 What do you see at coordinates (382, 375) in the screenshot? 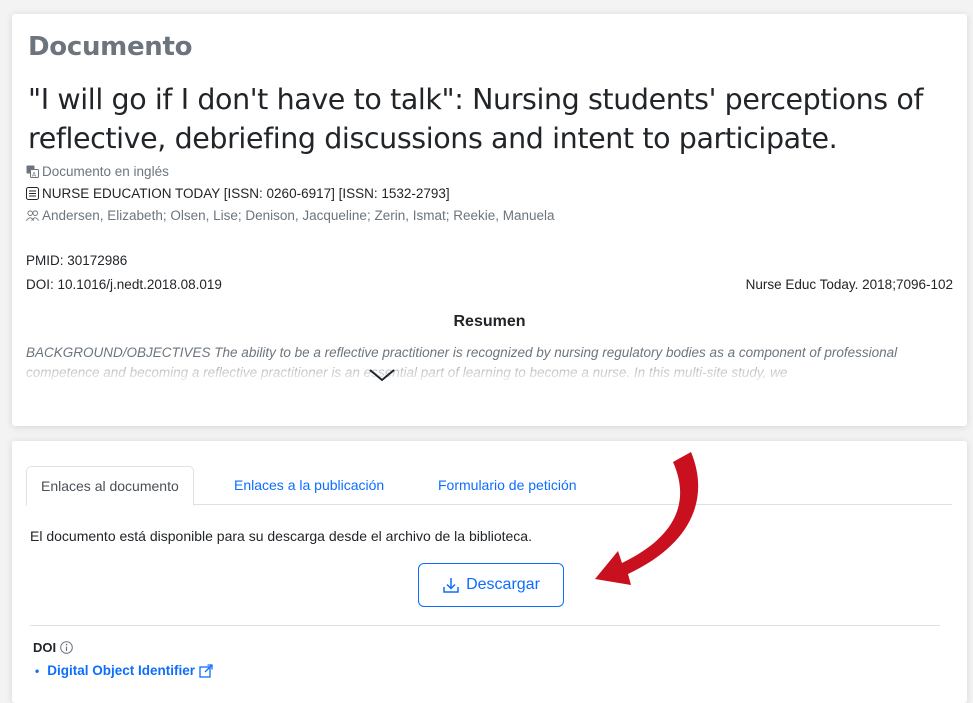
I see `chevron-down-icon` at bounding box center [382, 375].